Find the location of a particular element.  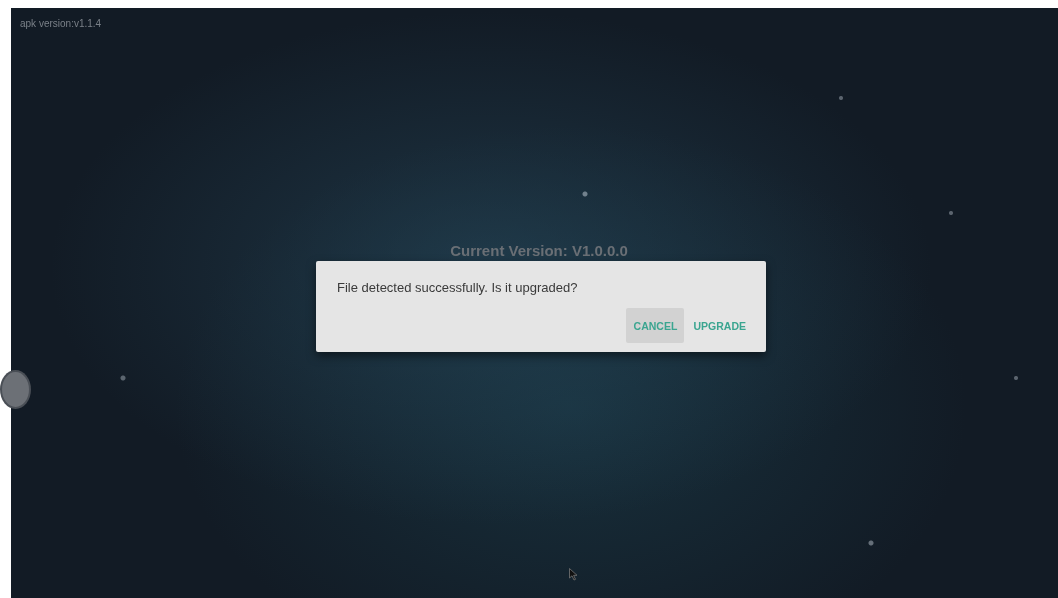

floating-button is located at coordinates (15, 389).